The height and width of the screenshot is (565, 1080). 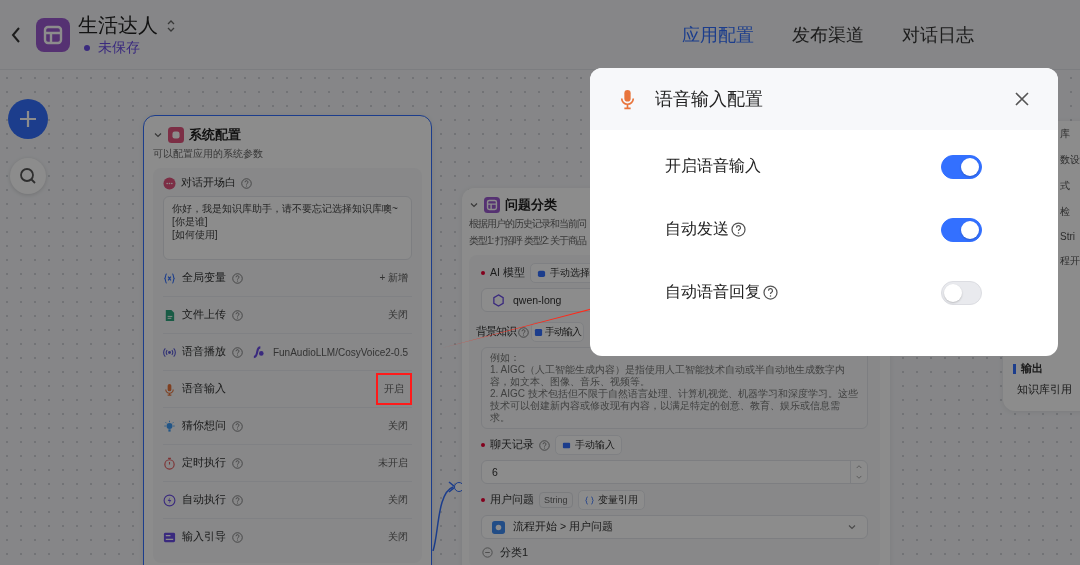 I want to click on model-logo-icon, so click(x=498, y=300).